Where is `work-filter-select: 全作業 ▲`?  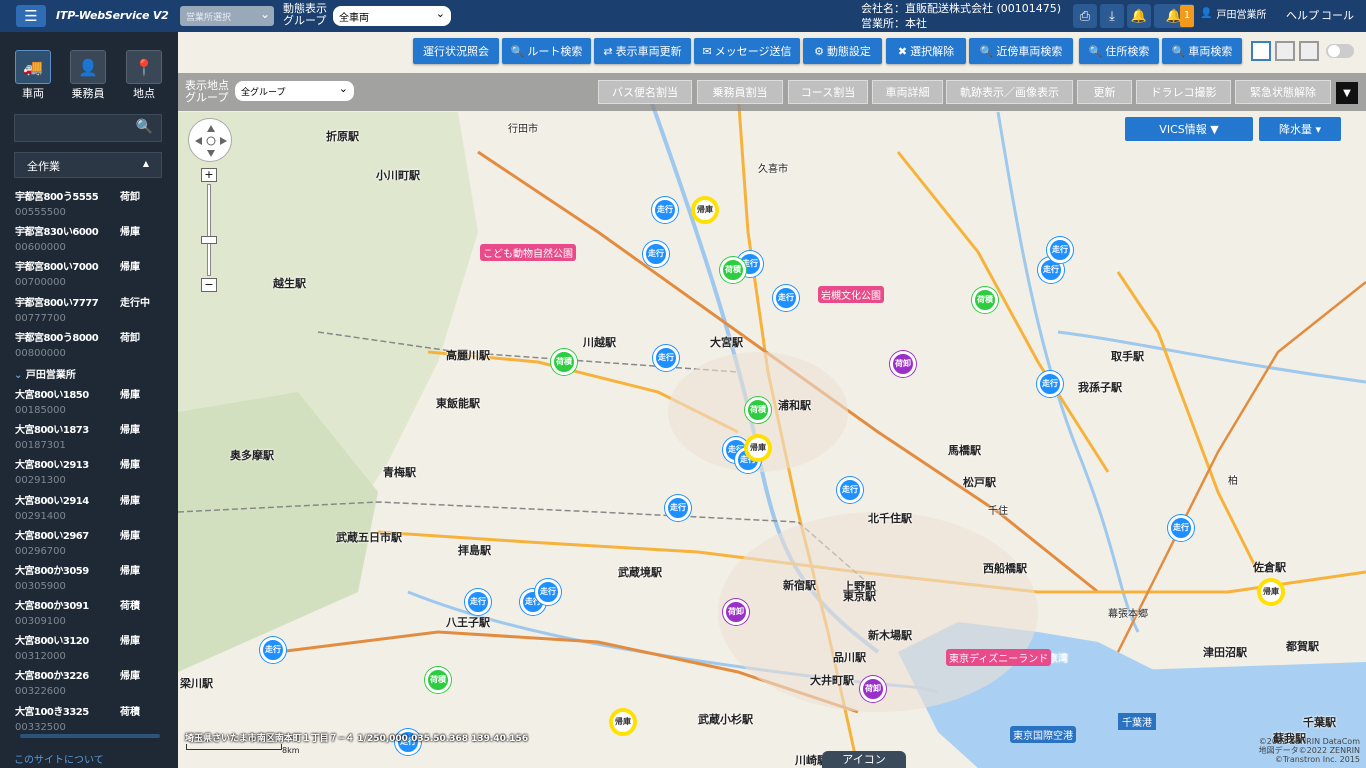
work-filter-select: 全作業 ▲ is located at coordinates (88, 165).